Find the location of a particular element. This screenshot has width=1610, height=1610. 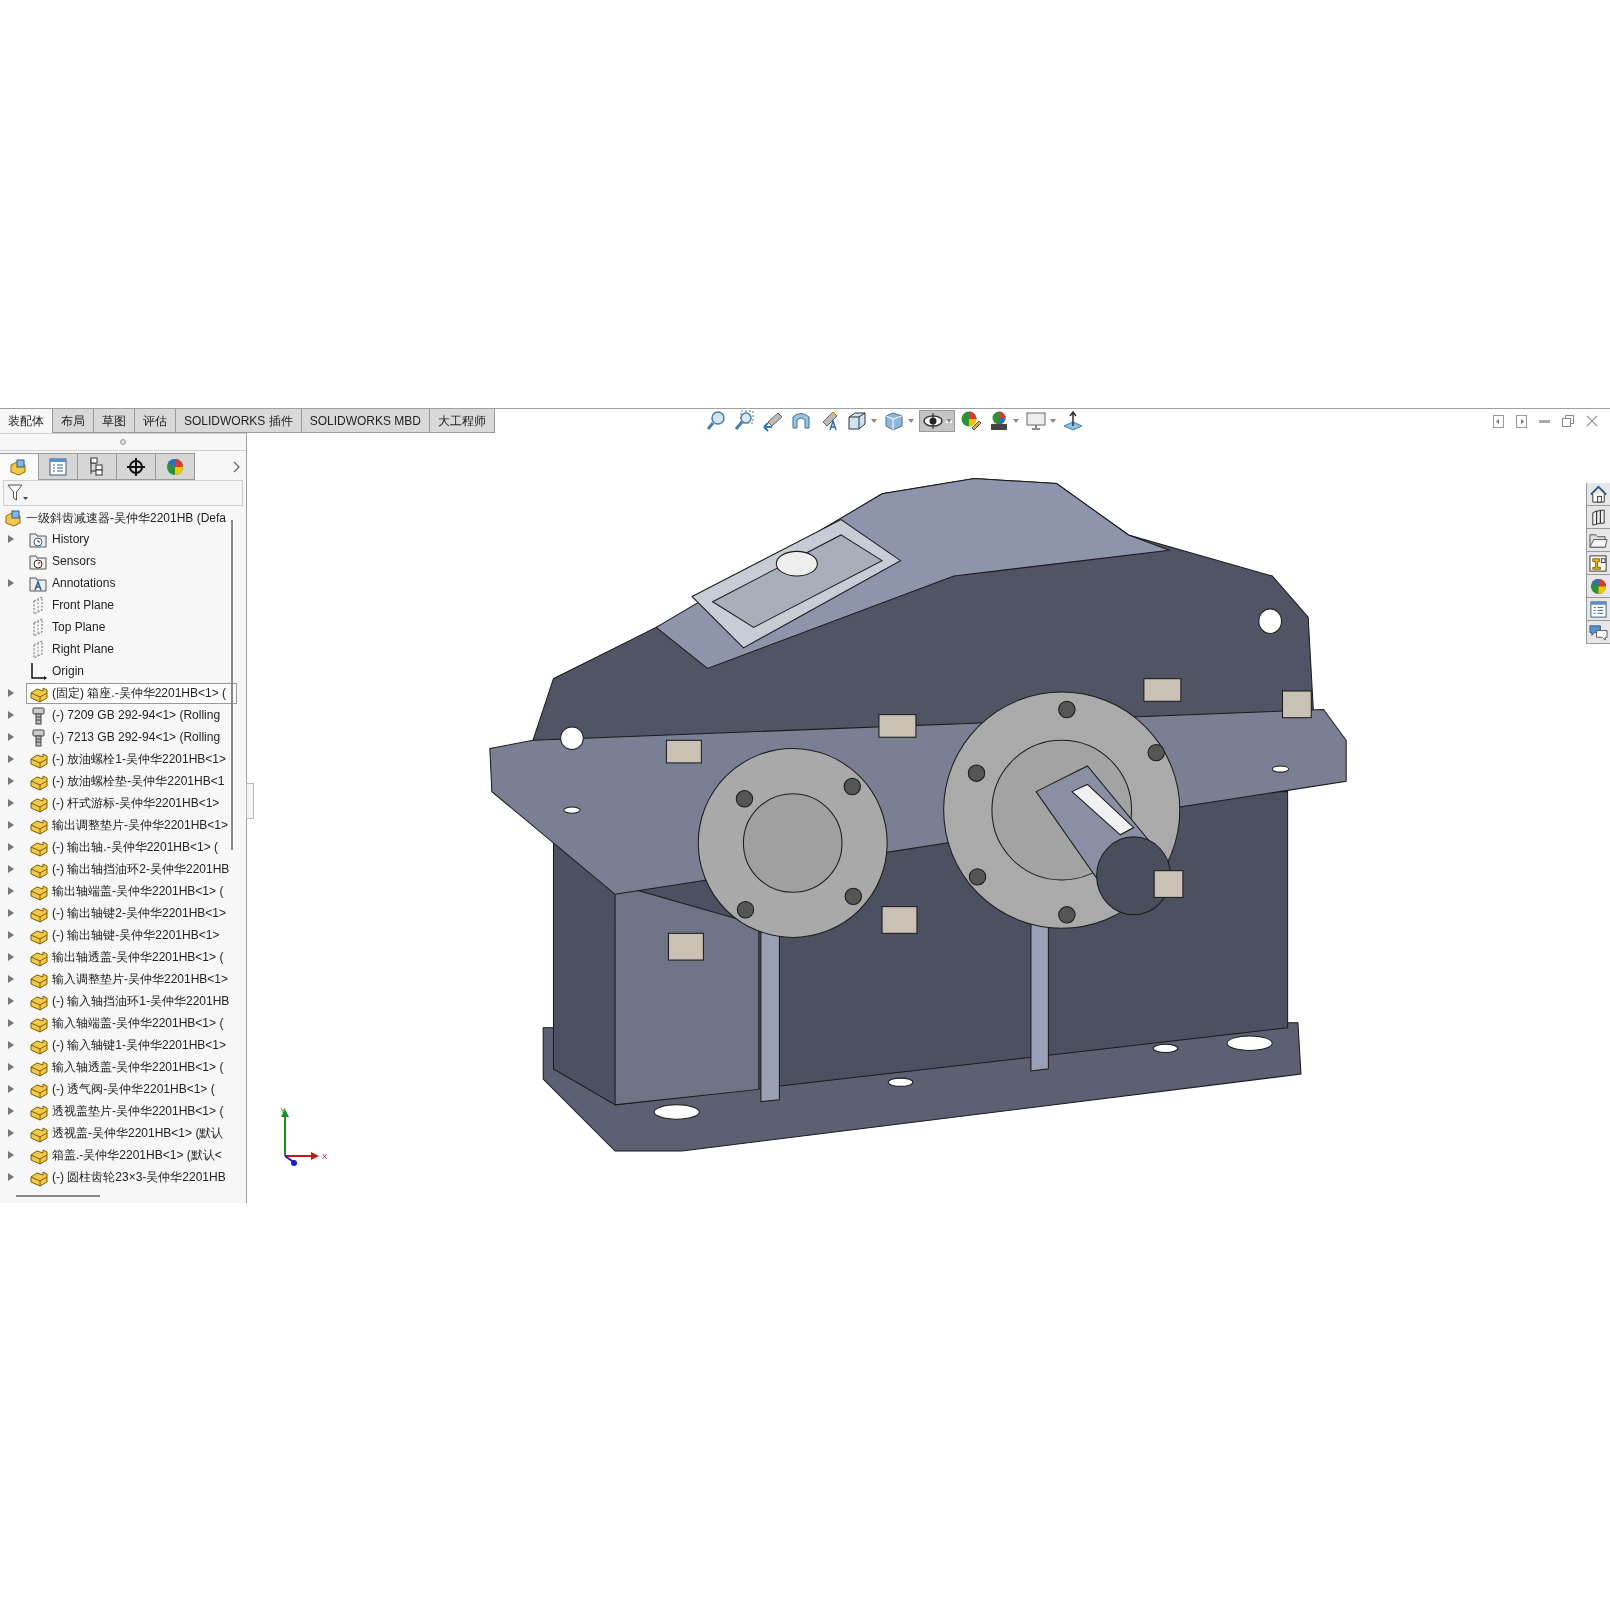

ribbon-tab: SOLIDWORKS 插件 is located at coordinates (239, 421).